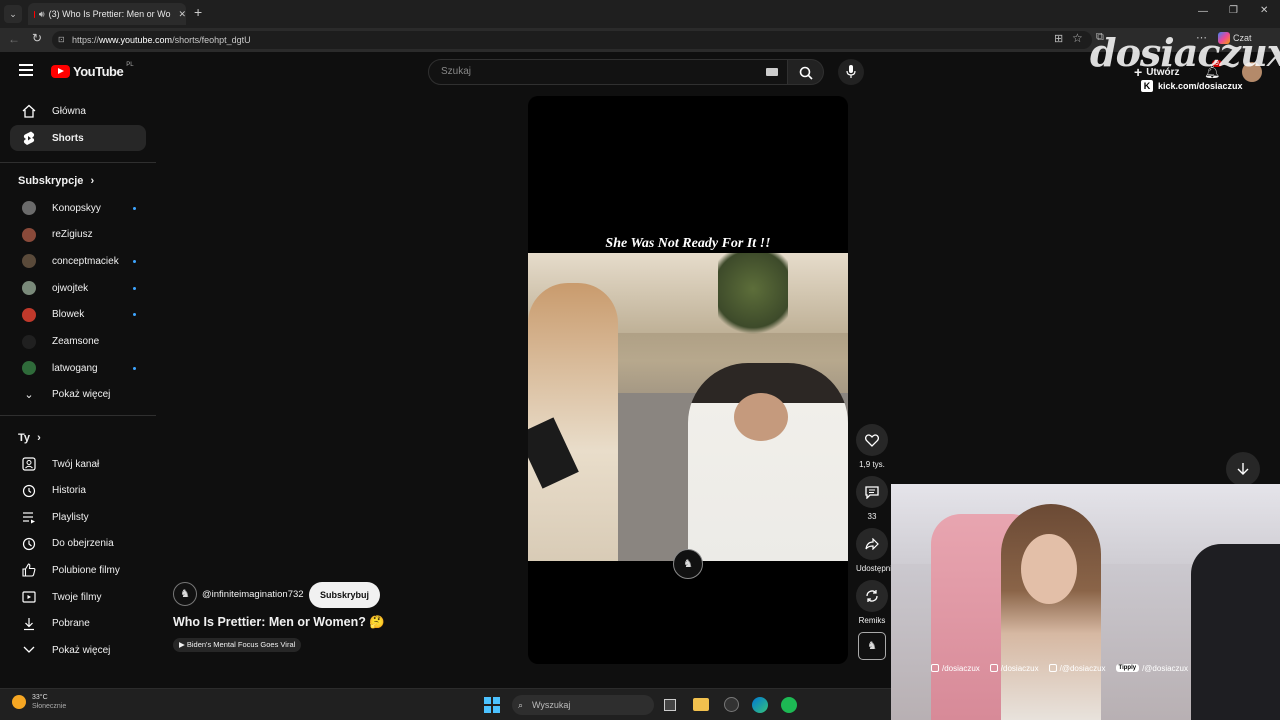  I want to click on close-window-button: ✕, so click(1264, 10).